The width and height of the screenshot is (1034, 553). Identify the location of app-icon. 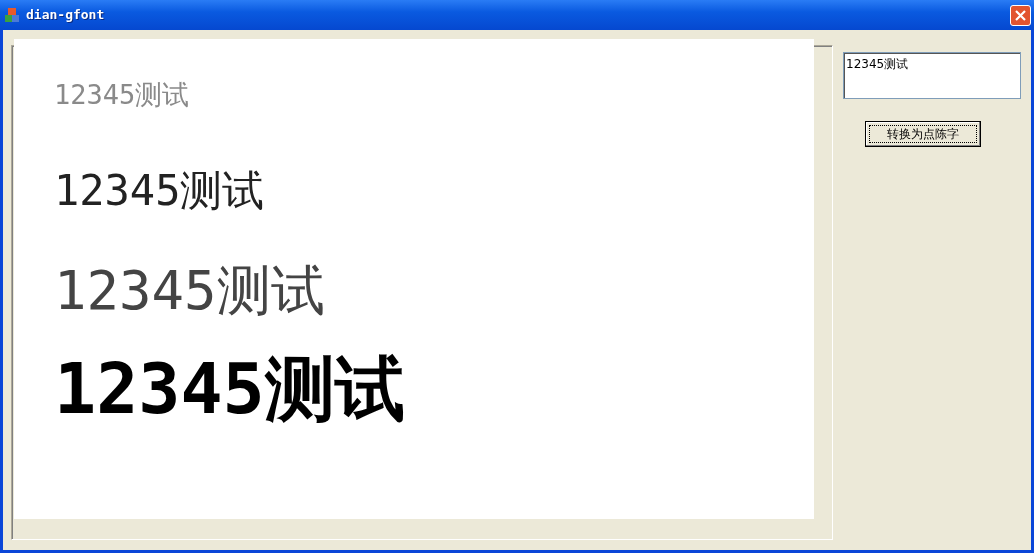
(12, 15).